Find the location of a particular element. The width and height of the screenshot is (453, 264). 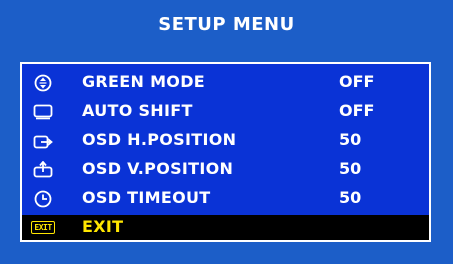

menu-item-label: OSD TIMEOUT is located at coordinates (146, 197).